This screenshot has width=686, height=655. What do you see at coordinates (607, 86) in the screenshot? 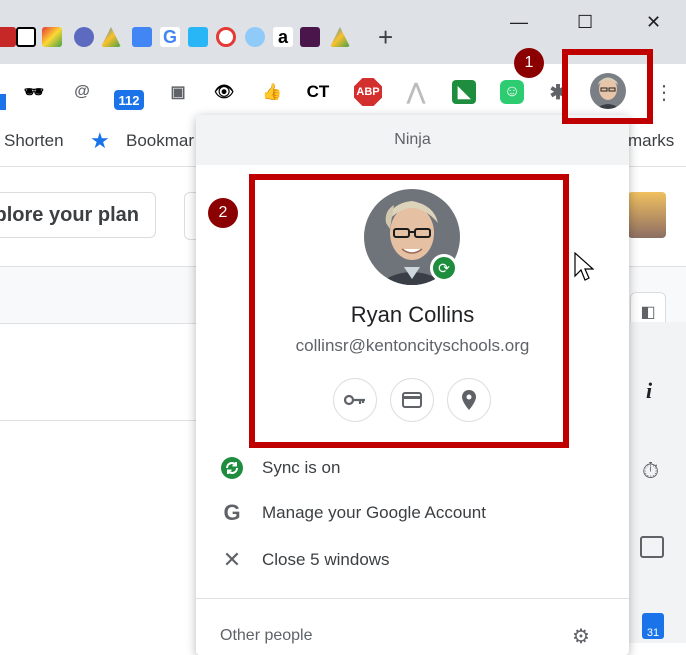
I see `highlight-box-profile-button` at bounding box center [607, 86].